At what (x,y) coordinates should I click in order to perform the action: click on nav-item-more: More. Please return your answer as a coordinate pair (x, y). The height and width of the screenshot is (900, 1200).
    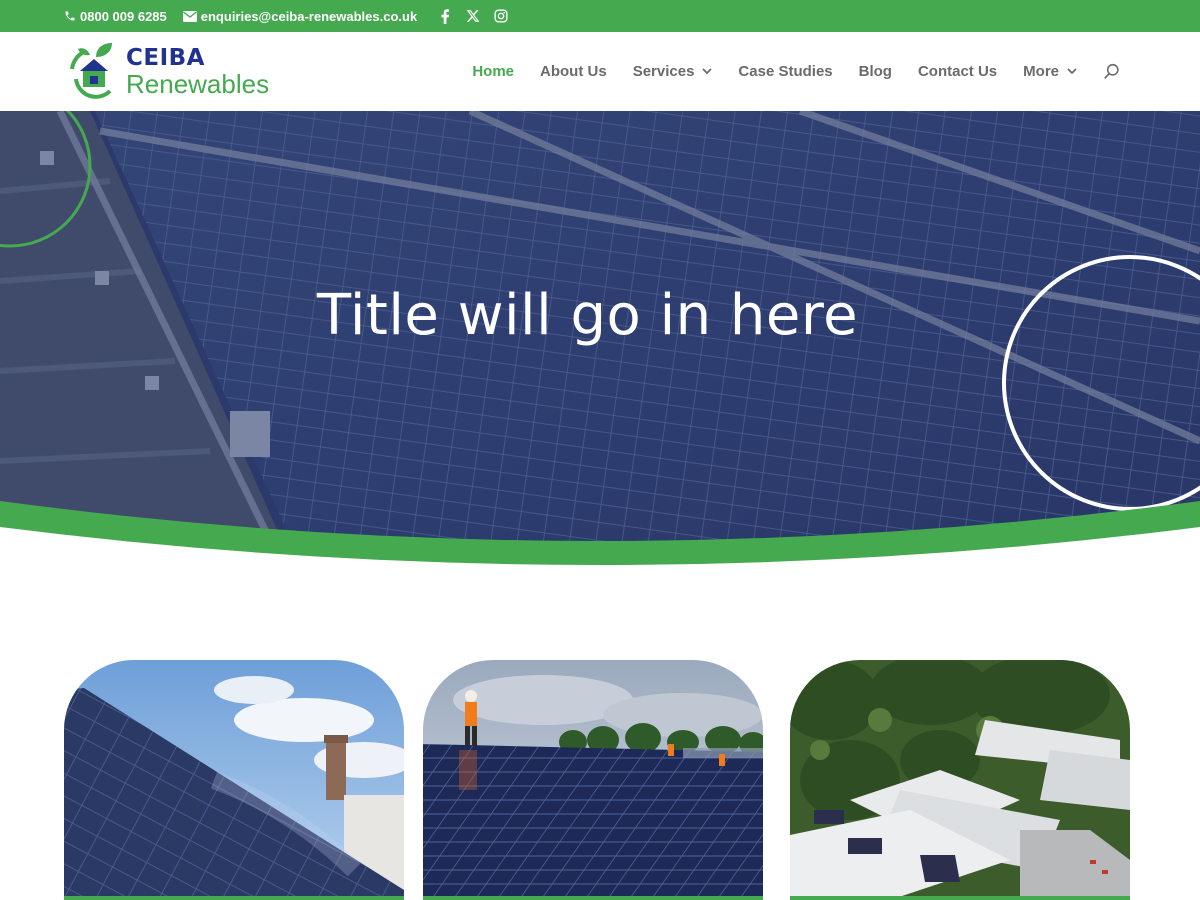
    Looking at the image, I should click on (1050, 71).